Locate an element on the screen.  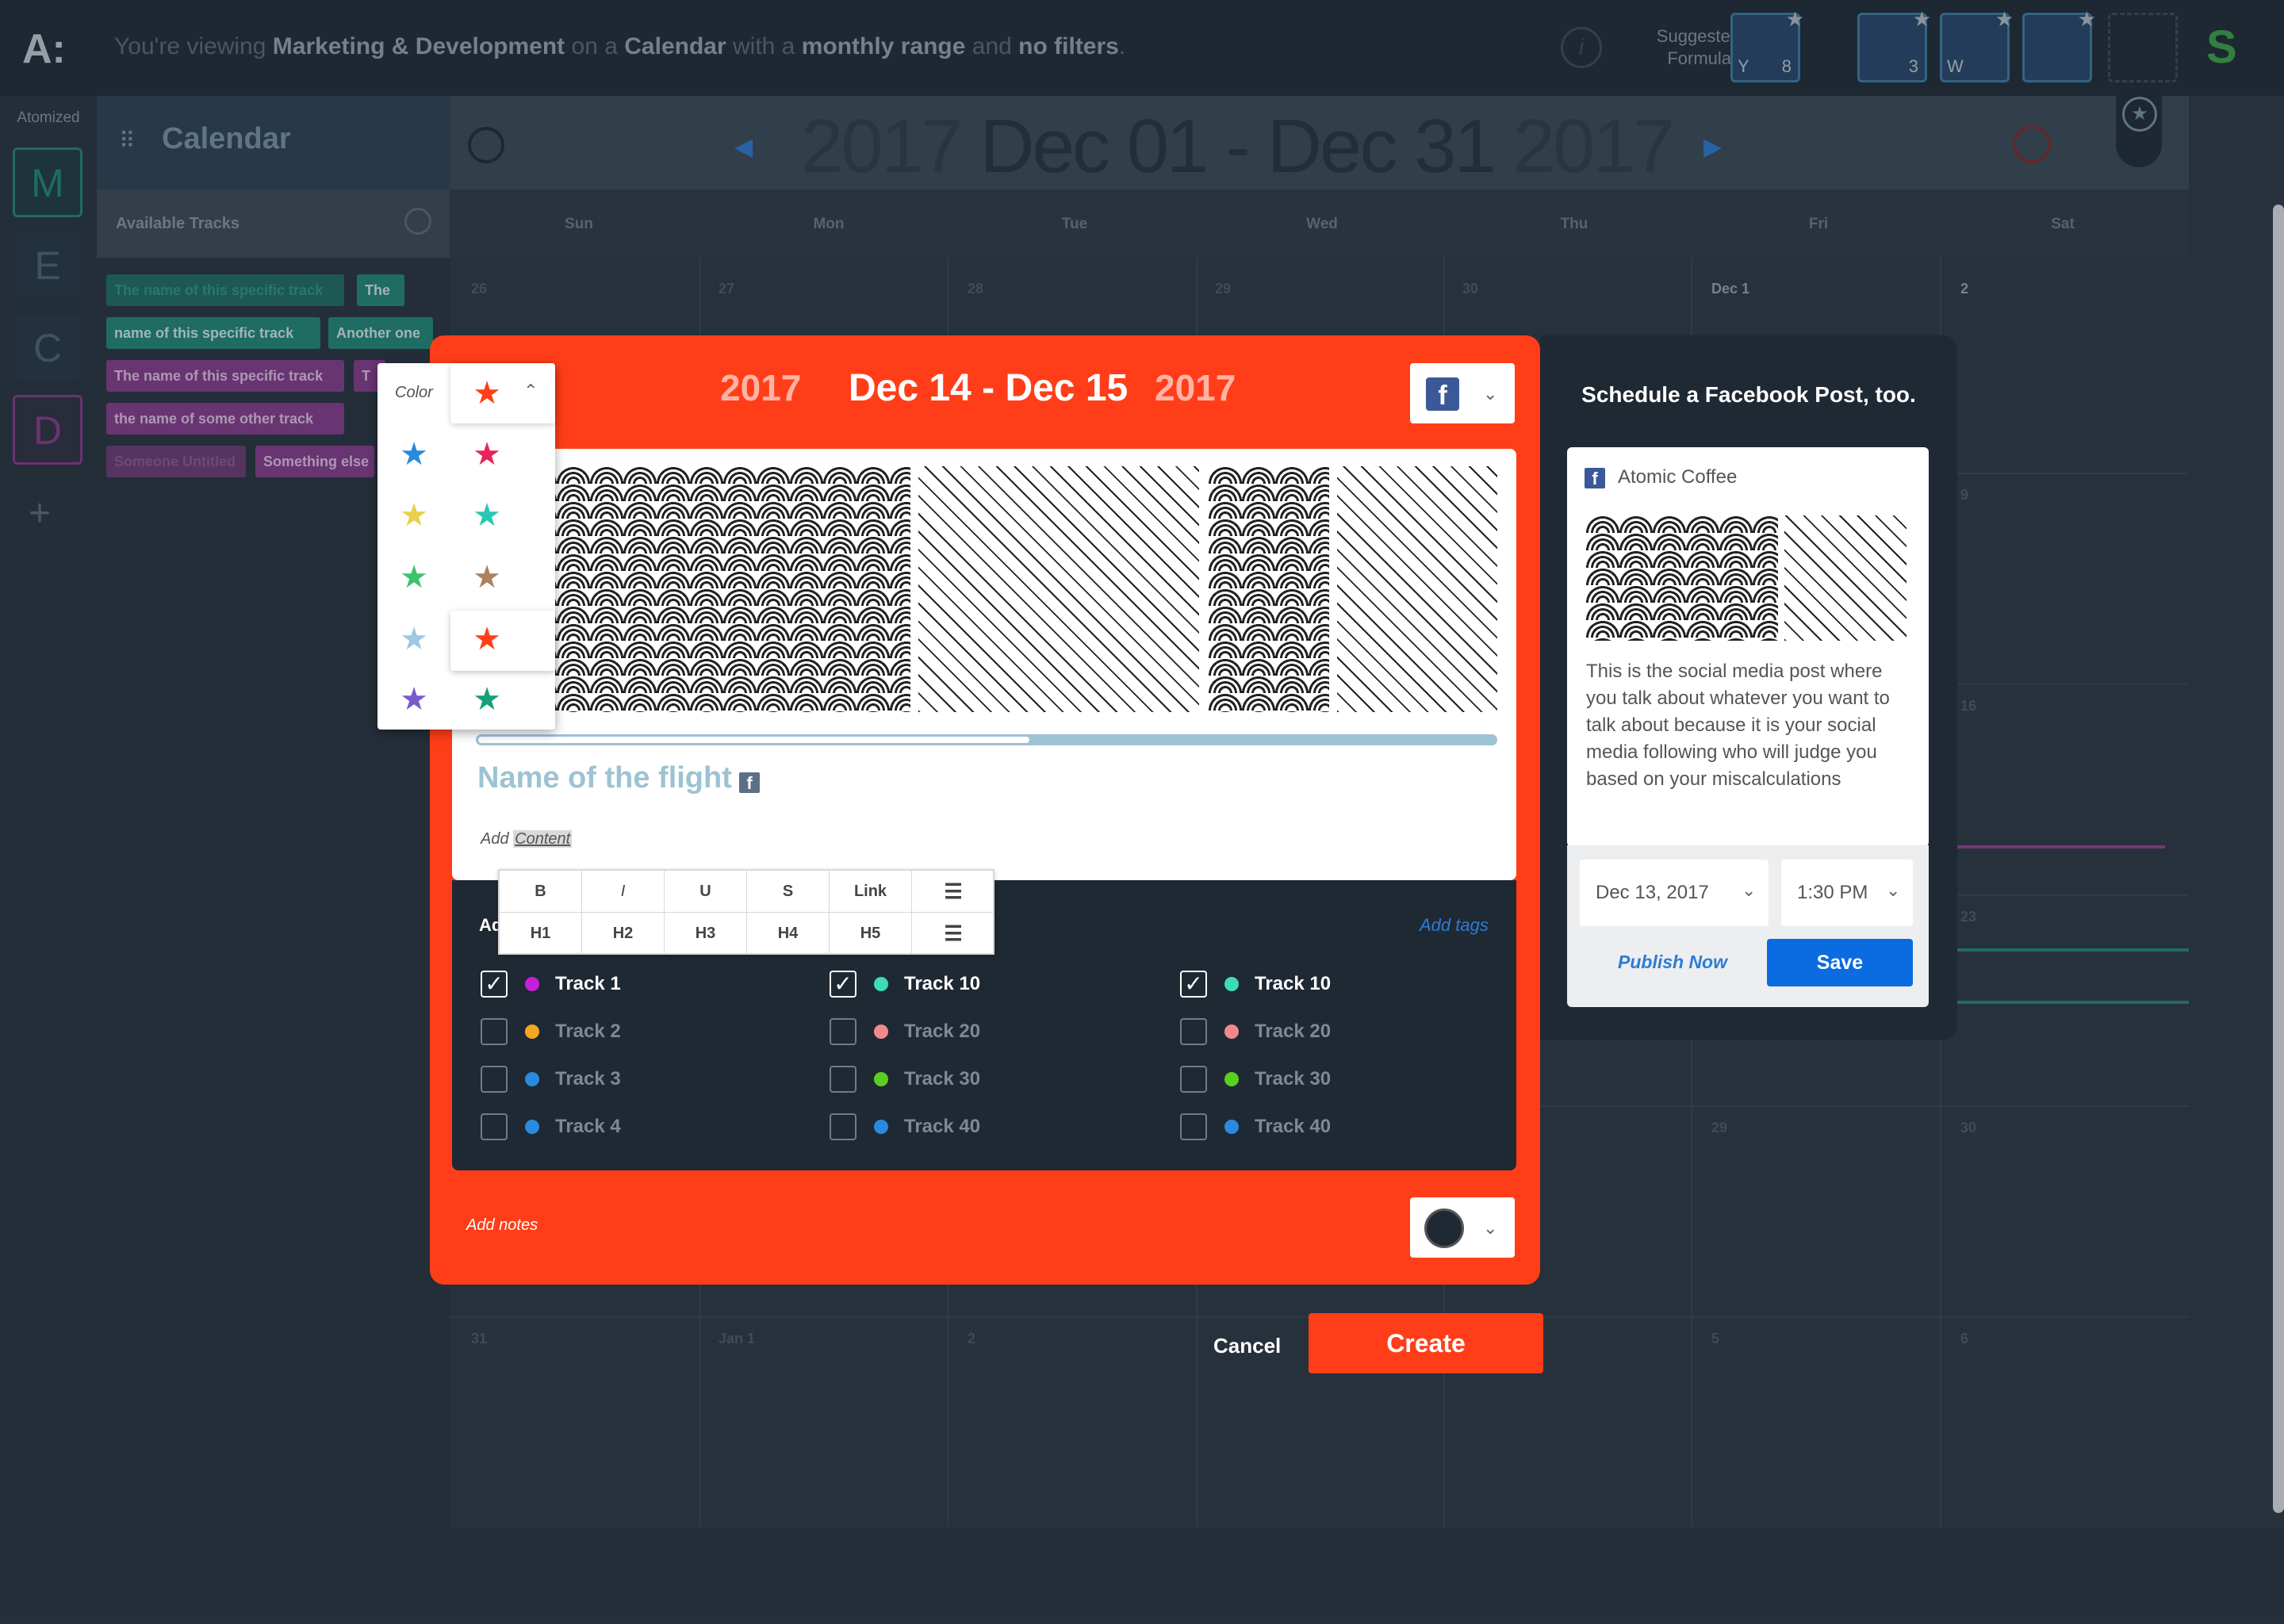
history-icon is located at coordinates (486, 145).